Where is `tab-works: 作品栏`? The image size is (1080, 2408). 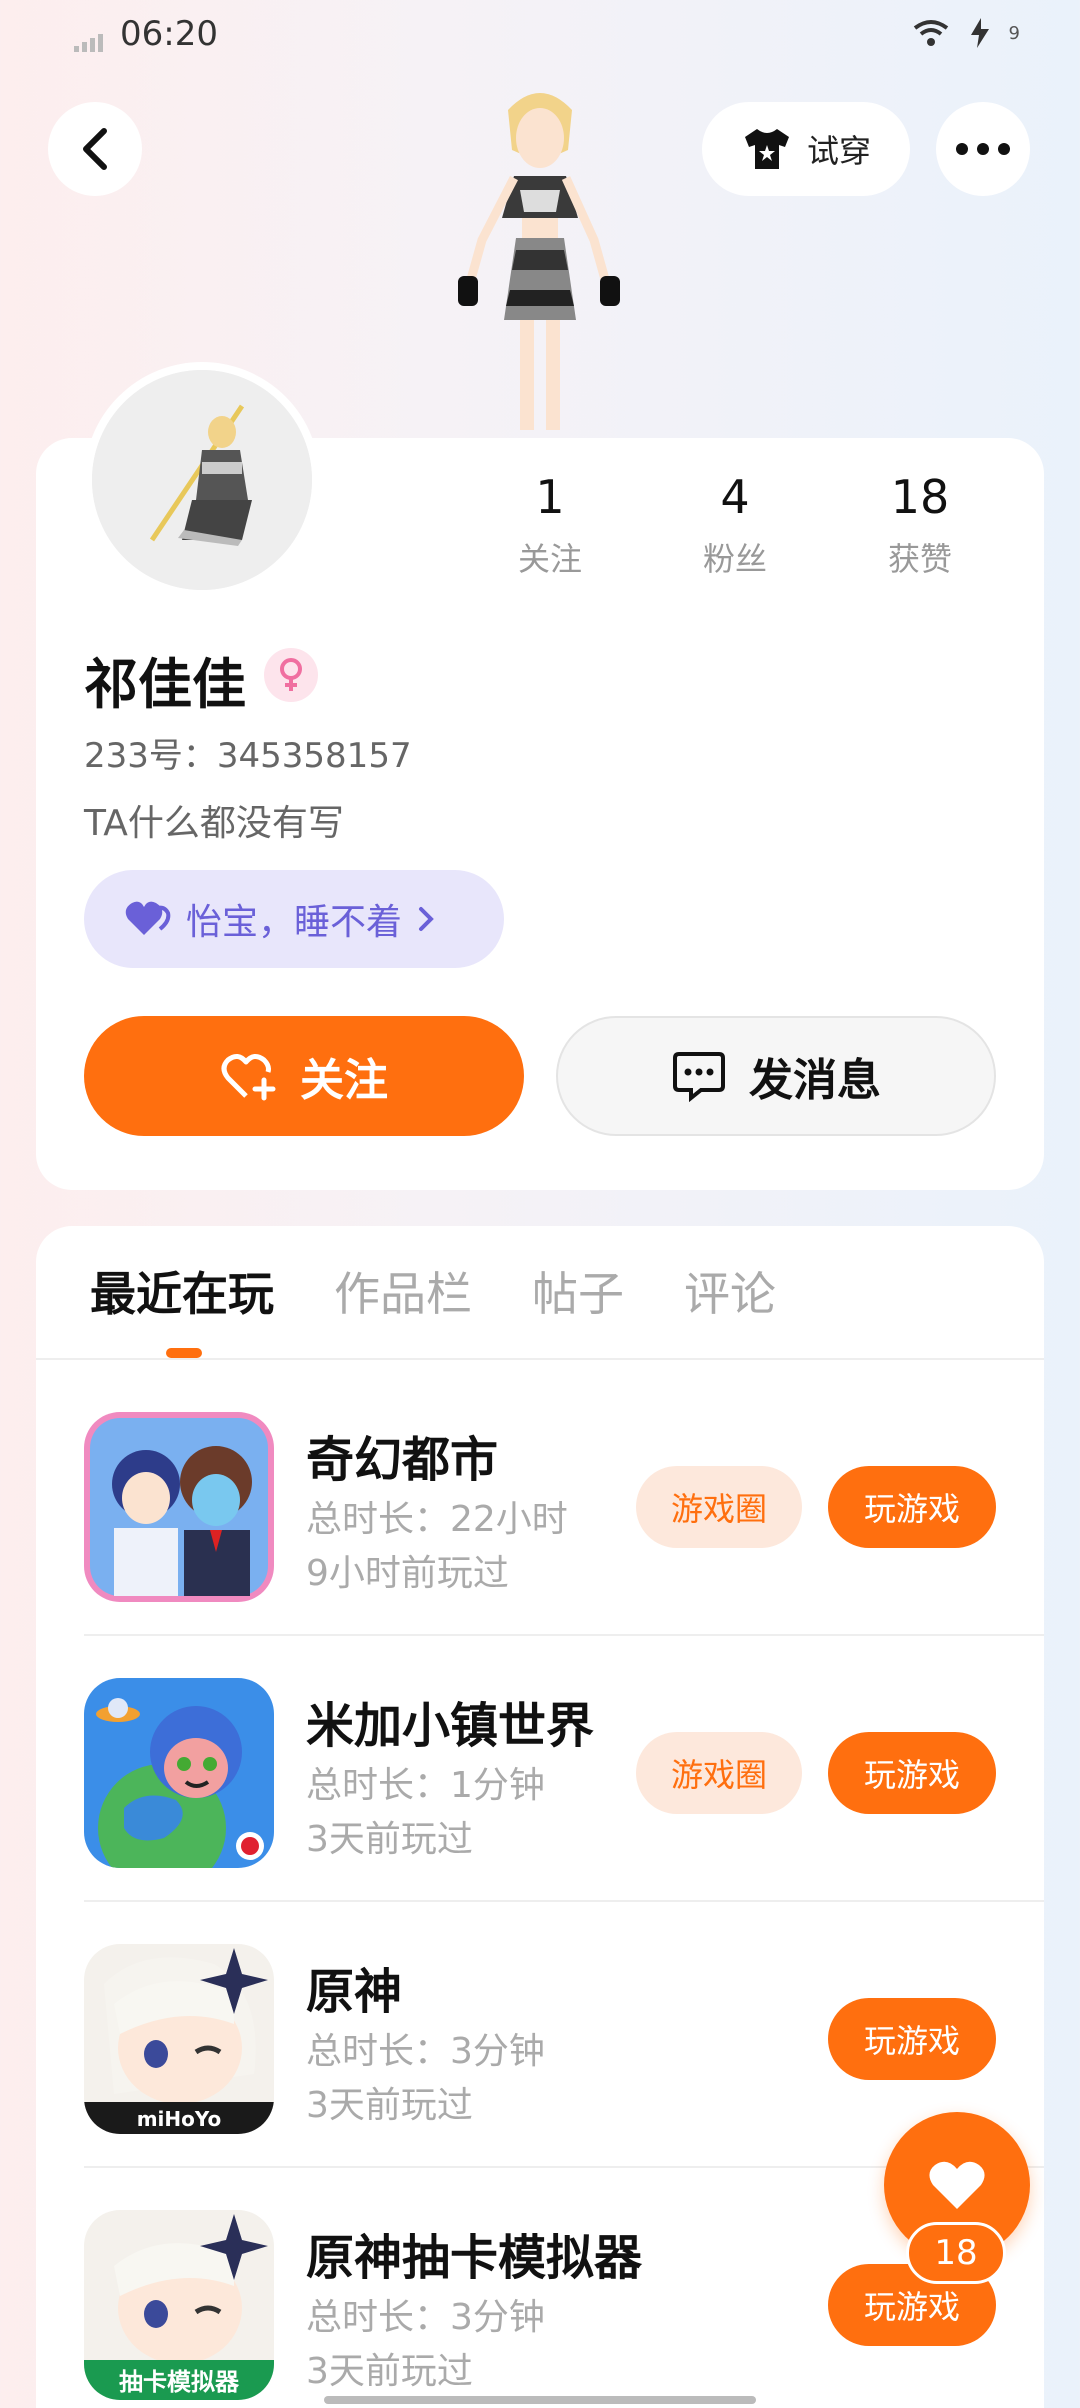 tab-works: 作品栏 is located at coordinates (403, 1291).